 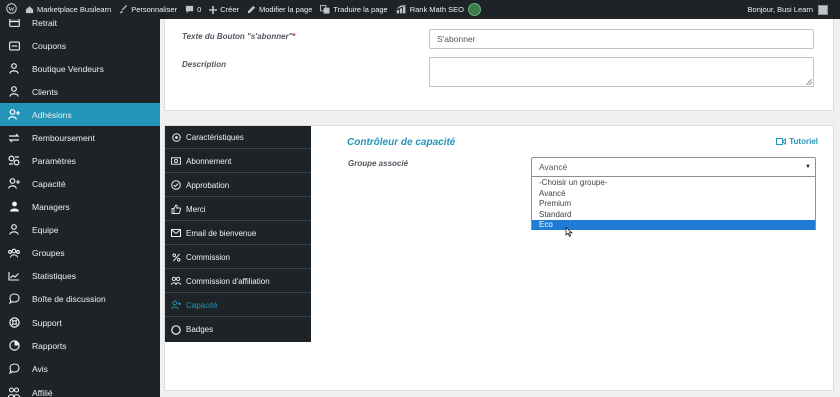 What do you see at coordinates (673, 215) in the screenshot?
I see `group-option: Standard` at bounding box center [673, 215].